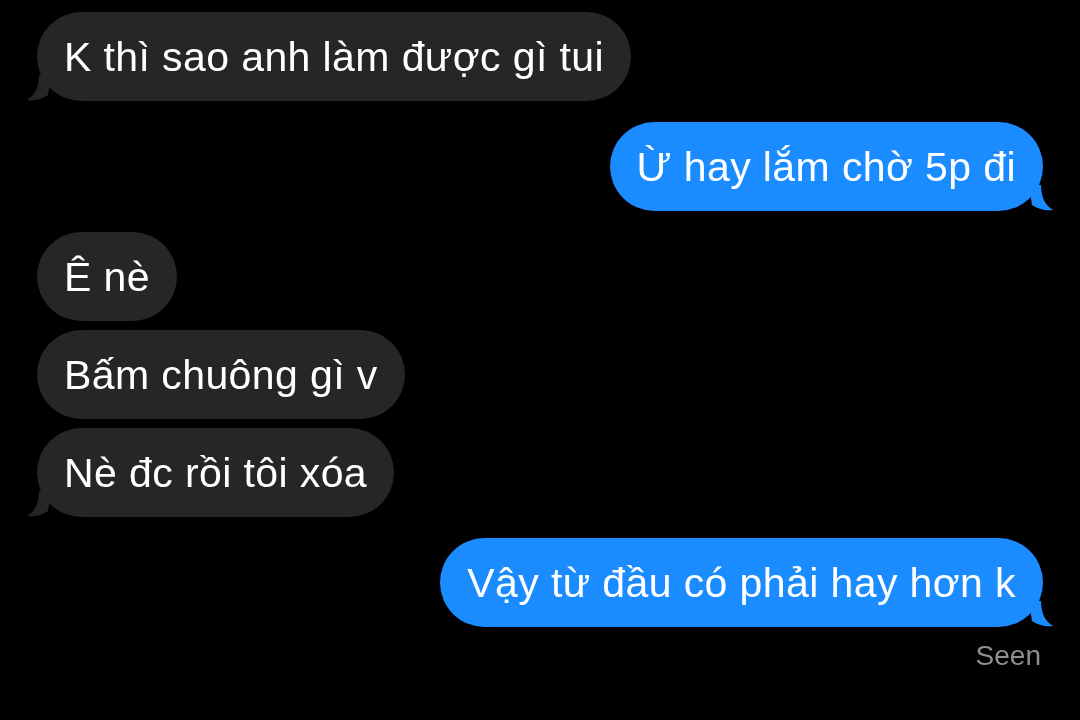 The image size is (1080, 720). I want to click on incoming-message-bubble: Nè đc rồi tôi xóa, so click(216, 472).